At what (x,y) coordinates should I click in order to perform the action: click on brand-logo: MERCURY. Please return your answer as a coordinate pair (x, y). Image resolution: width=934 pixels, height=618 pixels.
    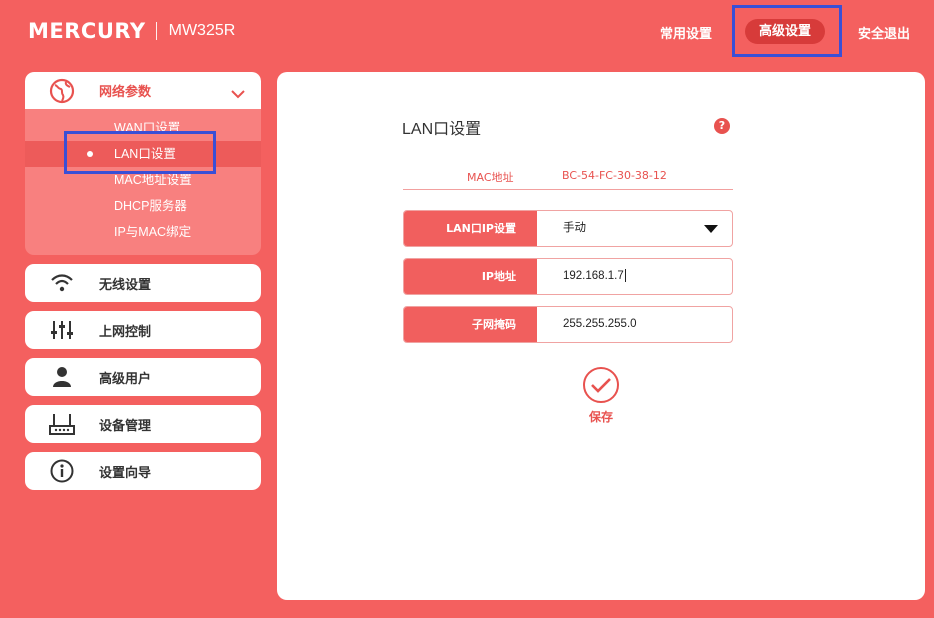
    Looking at the image, I should click on (87, 31).